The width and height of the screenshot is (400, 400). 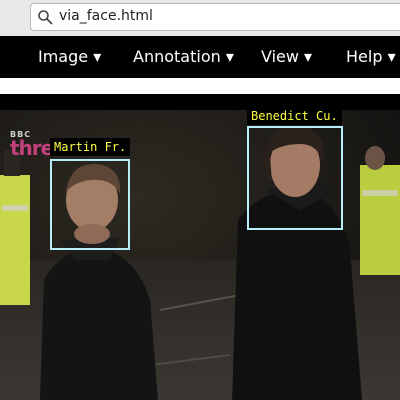 I want to click on top-menubar: Image ▾ Annotation ▾ View ▾ Help ▾, so click(x=200, y=57).